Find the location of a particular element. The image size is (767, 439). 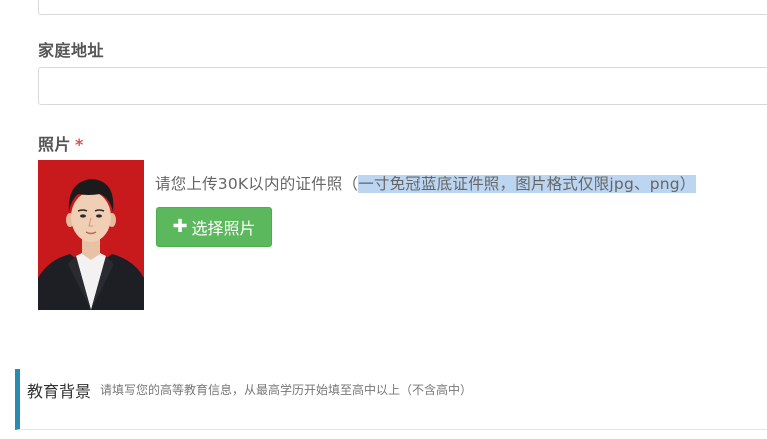

photo-label: 照片 * is located at coordinates (61, 143).